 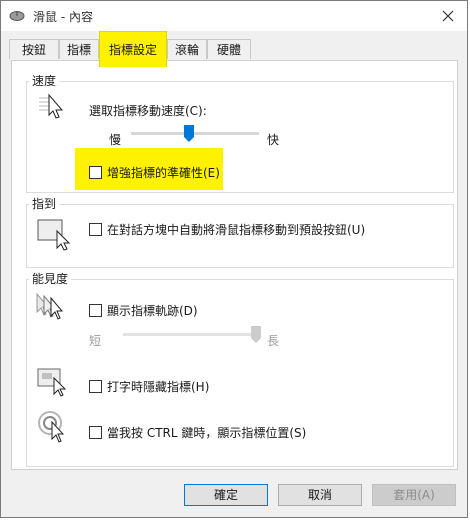 What do you see at coordinates (95, 310) in the screenshot?
I see `pointer-trails-checkbox` at bounding box center [95, 310].